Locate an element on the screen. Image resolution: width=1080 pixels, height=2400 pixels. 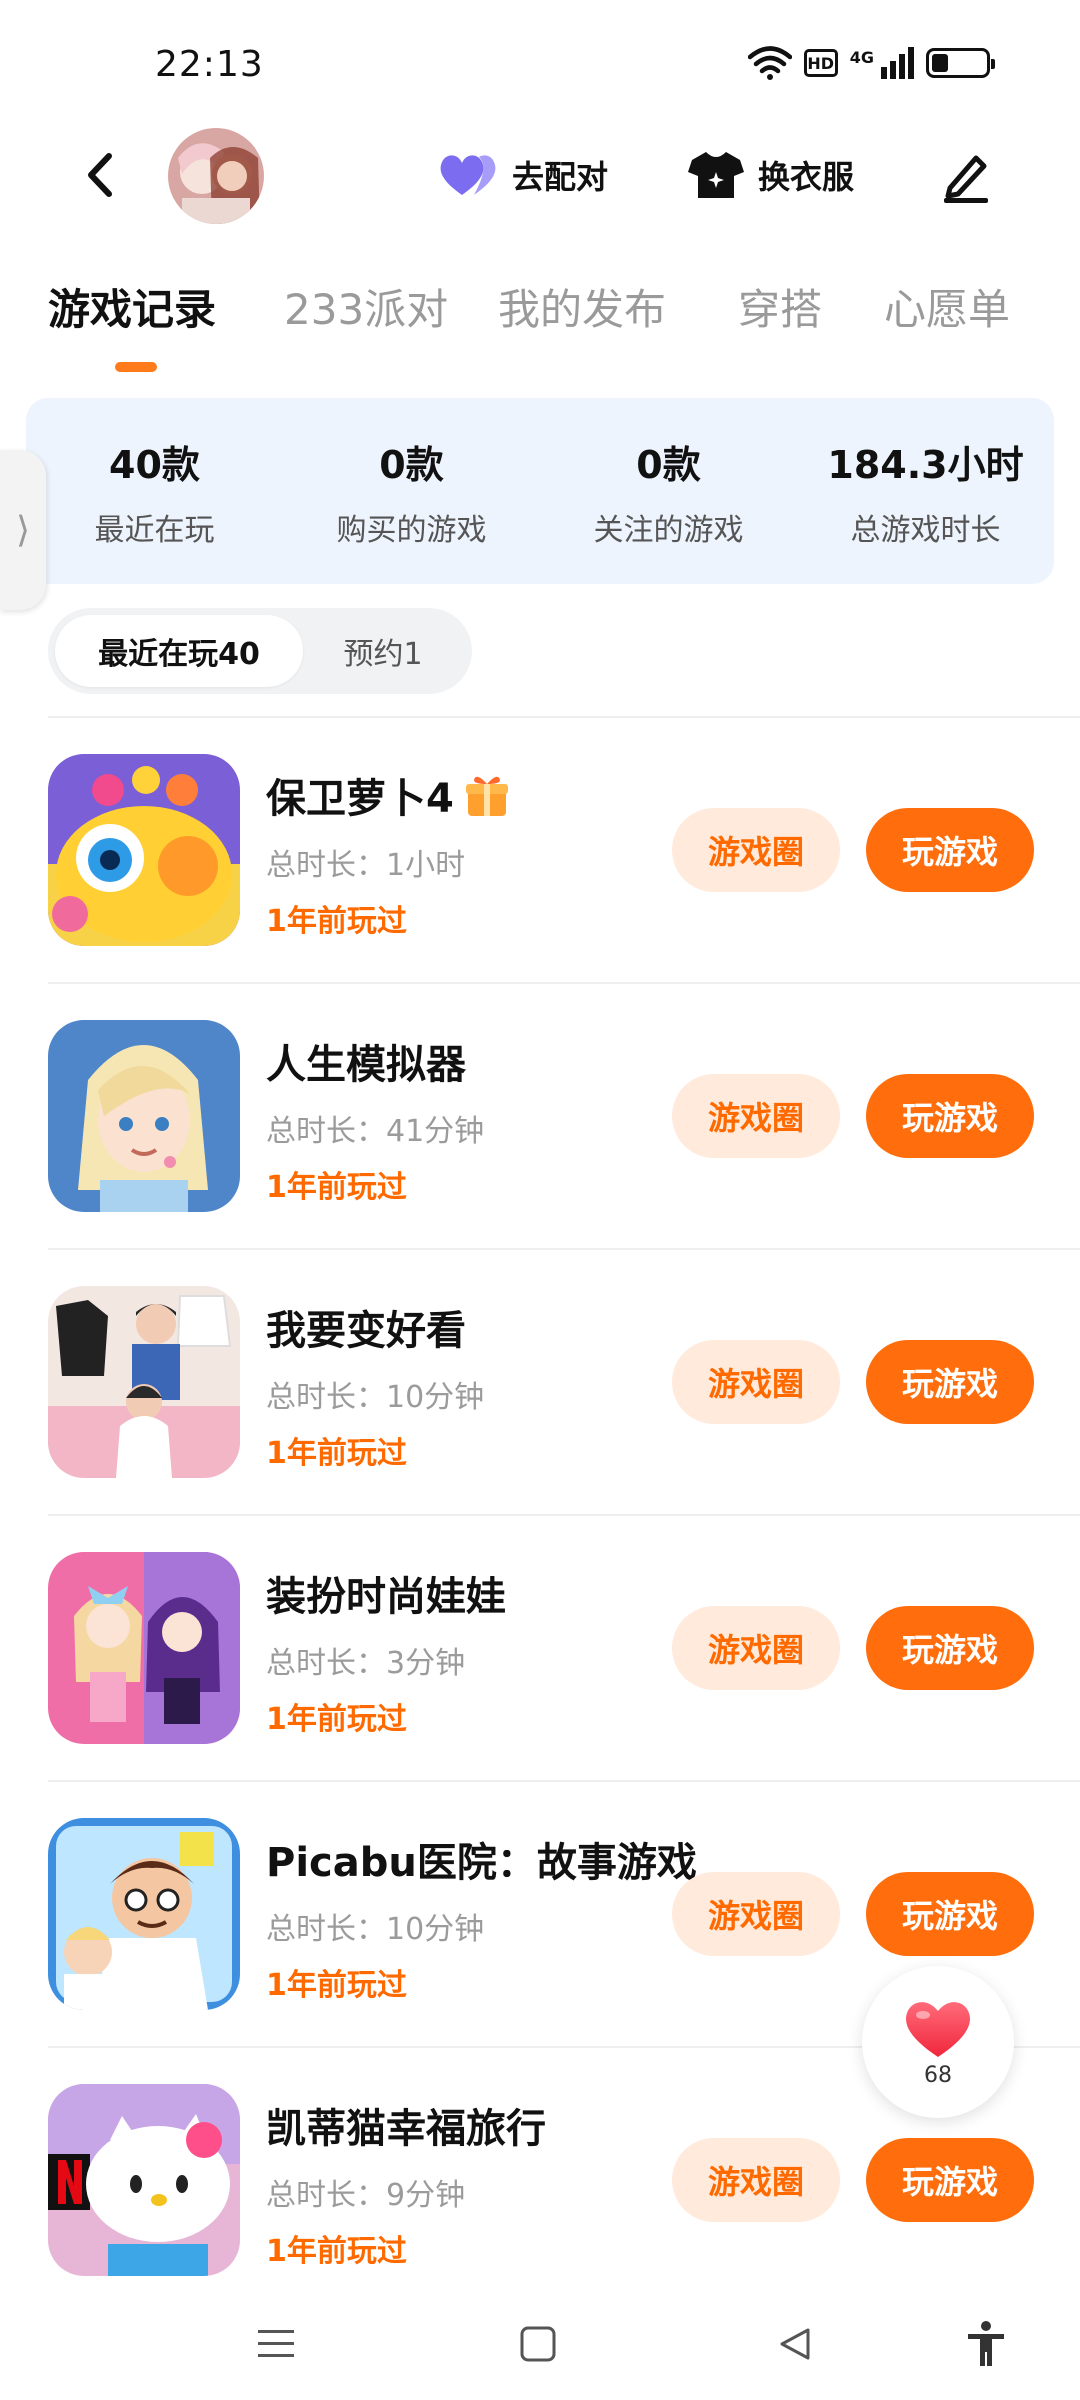
battery-level is located at coordinates (940, 63).